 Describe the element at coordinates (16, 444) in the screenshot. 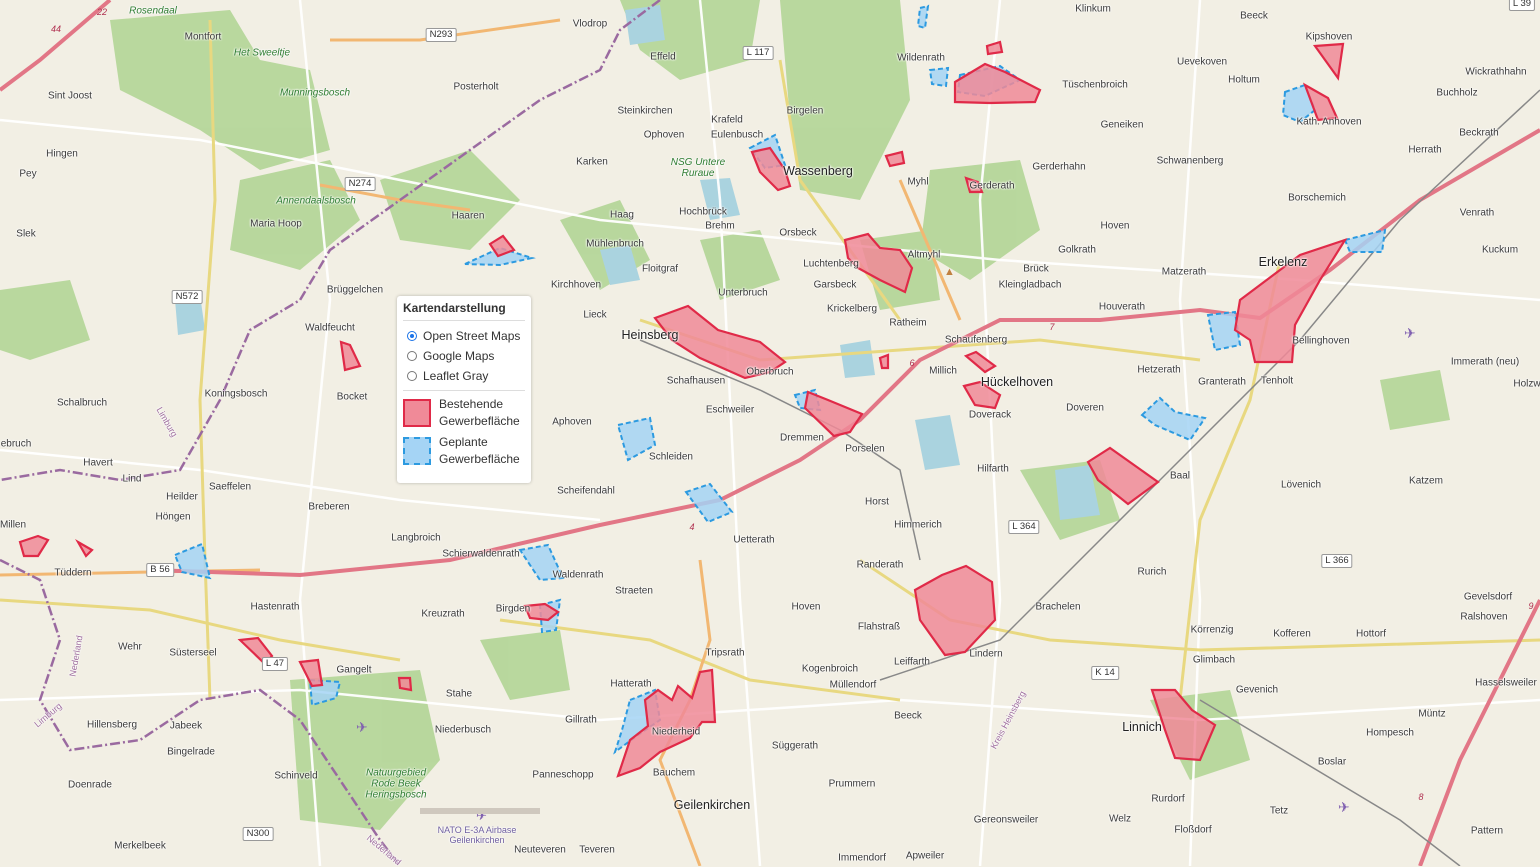

I see `place-label: ebruch` at that location.